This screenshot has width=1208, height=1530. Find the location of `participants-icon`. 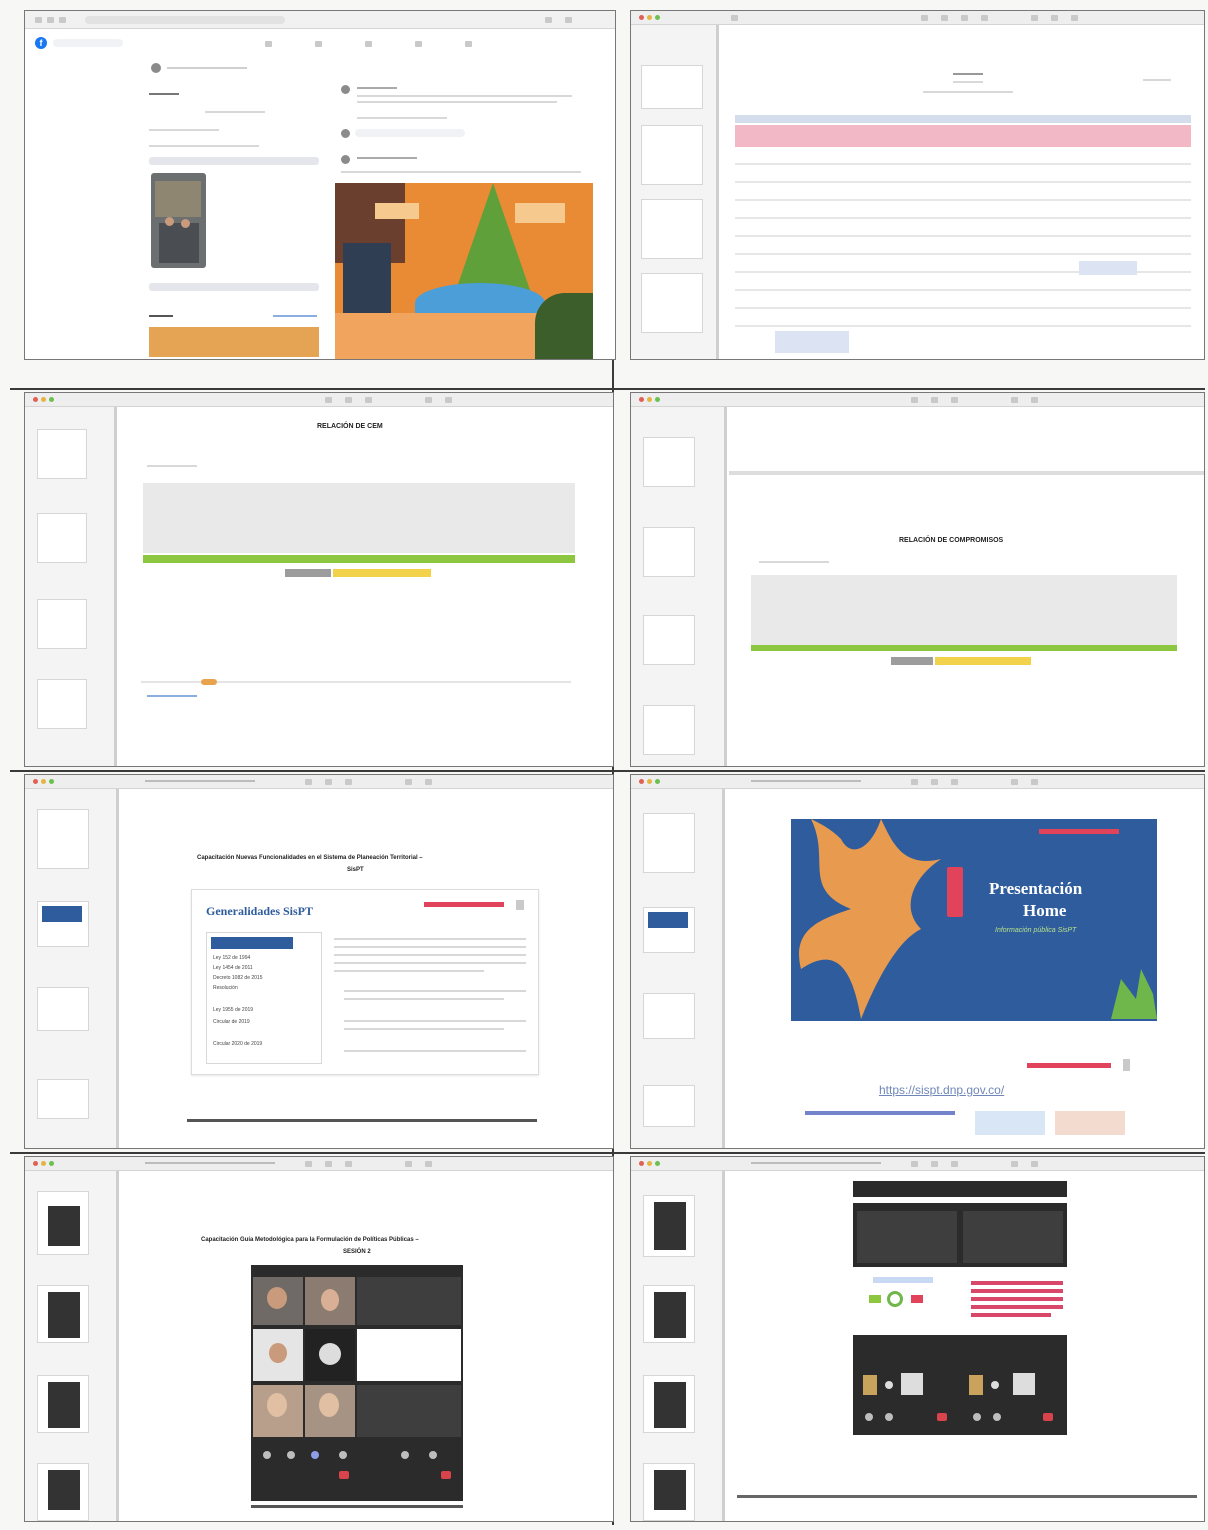

participants-icon is located at coordinates (343, 1455).